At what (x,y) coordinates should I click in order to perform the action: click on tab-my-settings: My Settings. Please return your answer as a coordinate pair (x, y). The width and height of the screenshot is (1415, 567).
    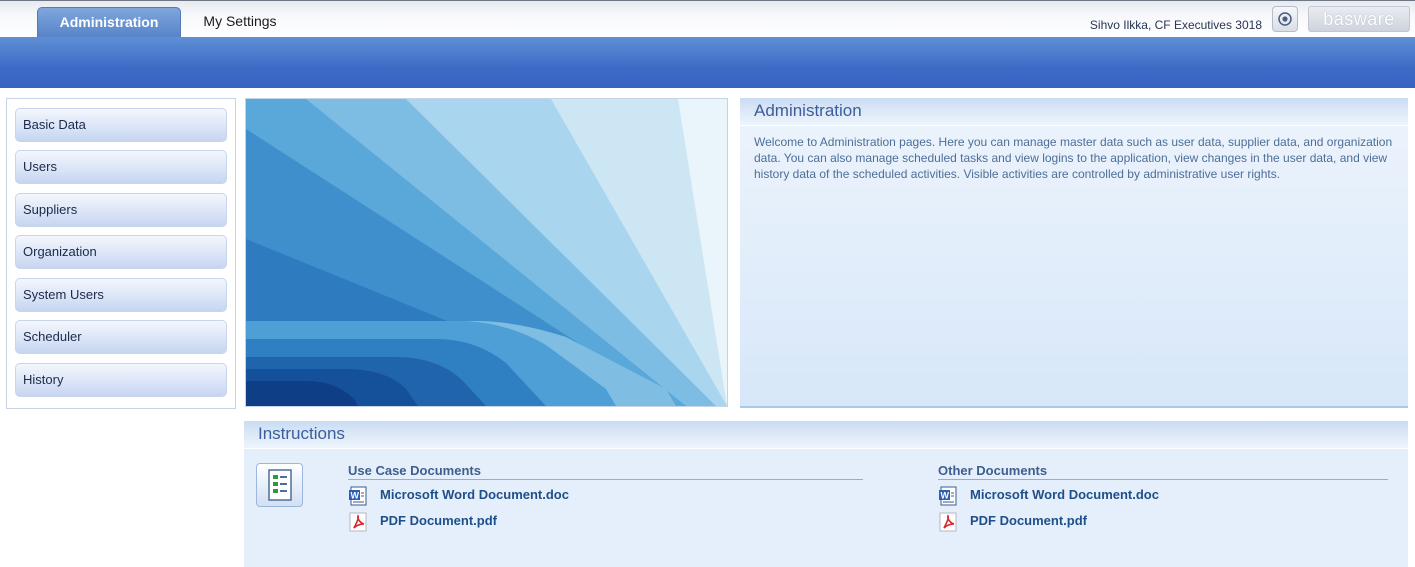
    Looking at the image, I should click on (240, 22).